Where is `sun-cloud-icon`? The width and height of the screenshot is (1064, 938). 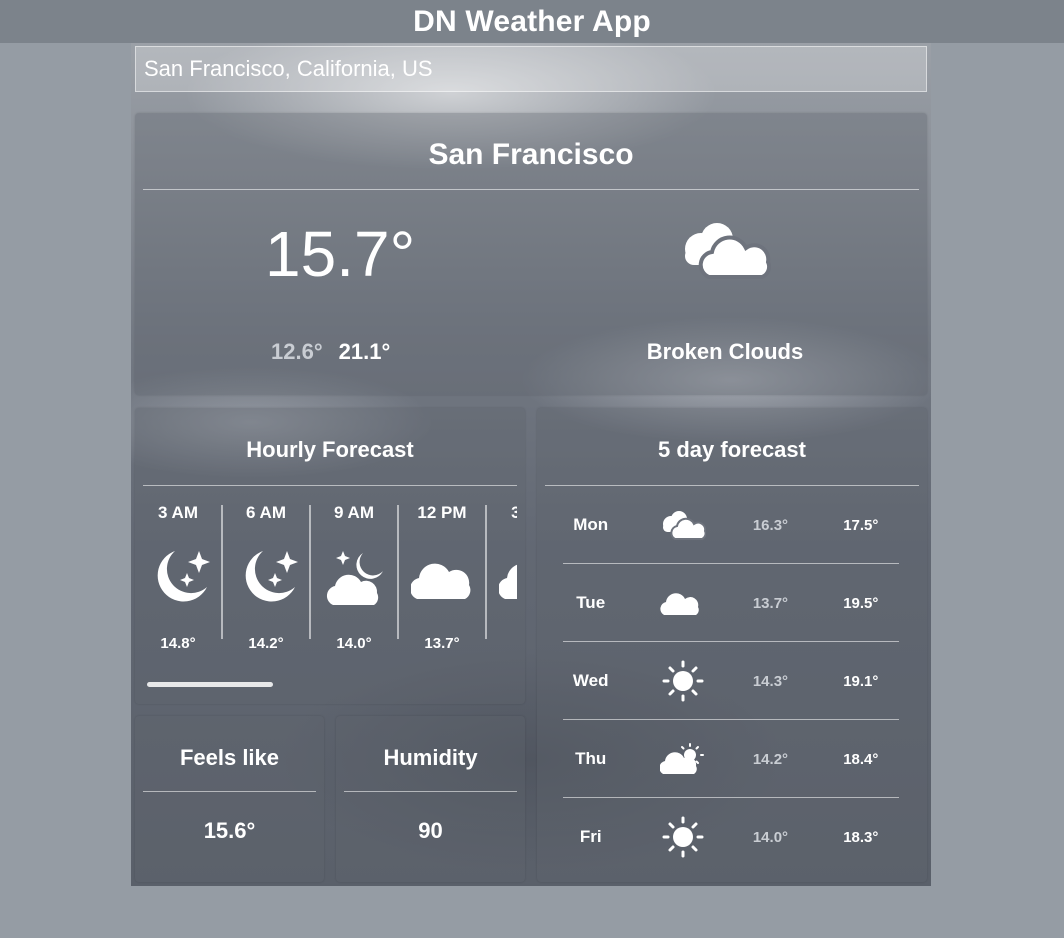 sun-cloud-icon is located at coordinates (683, 759).